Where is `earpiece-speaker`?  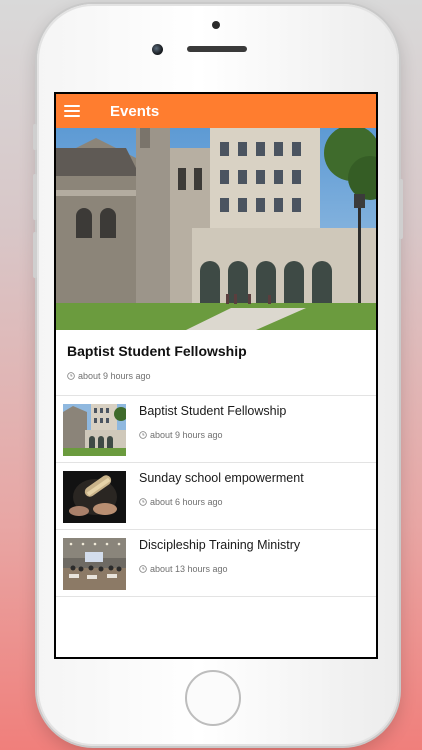 earpiece-speaker is located at coordinates (217, 49).